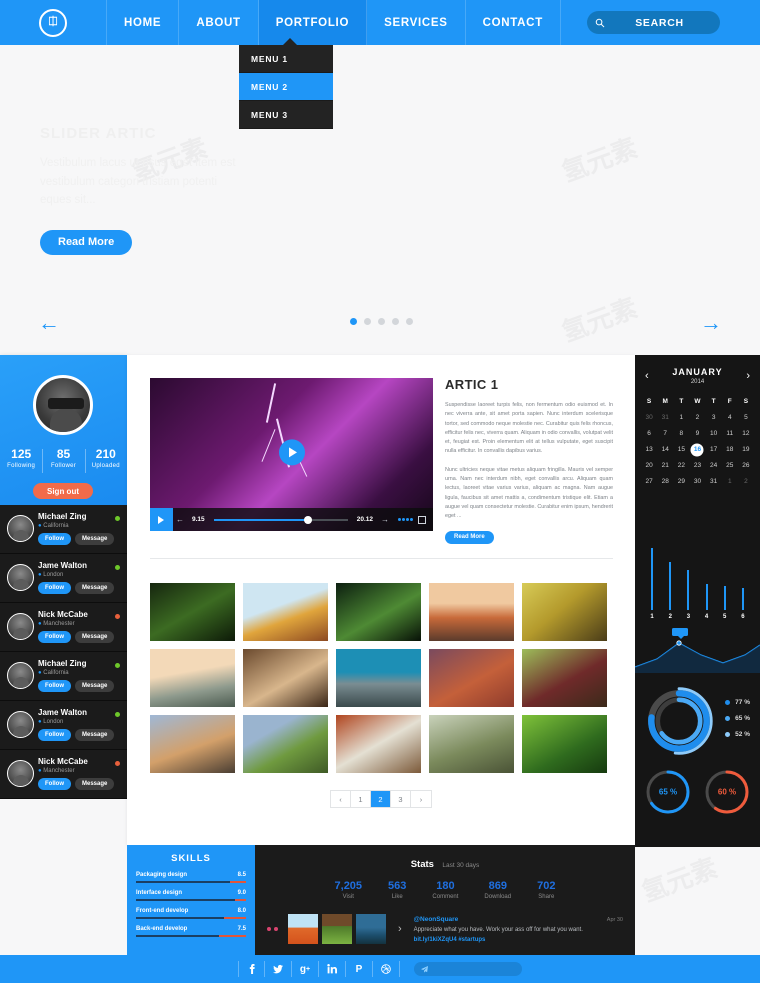  What do you see at coordinates (748, 376) in the screenshot?
I see `calendar-next-icon: ›` at bounding box center [748, 376].